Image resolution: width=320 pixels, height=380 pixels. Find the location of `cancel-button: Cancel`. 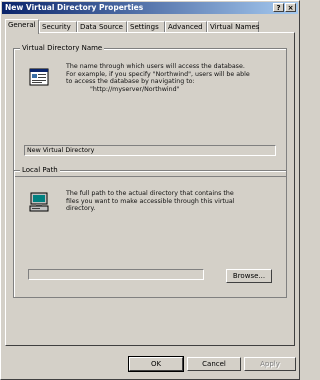

cancel-button: Cancel is located at coordinates (214, 364).